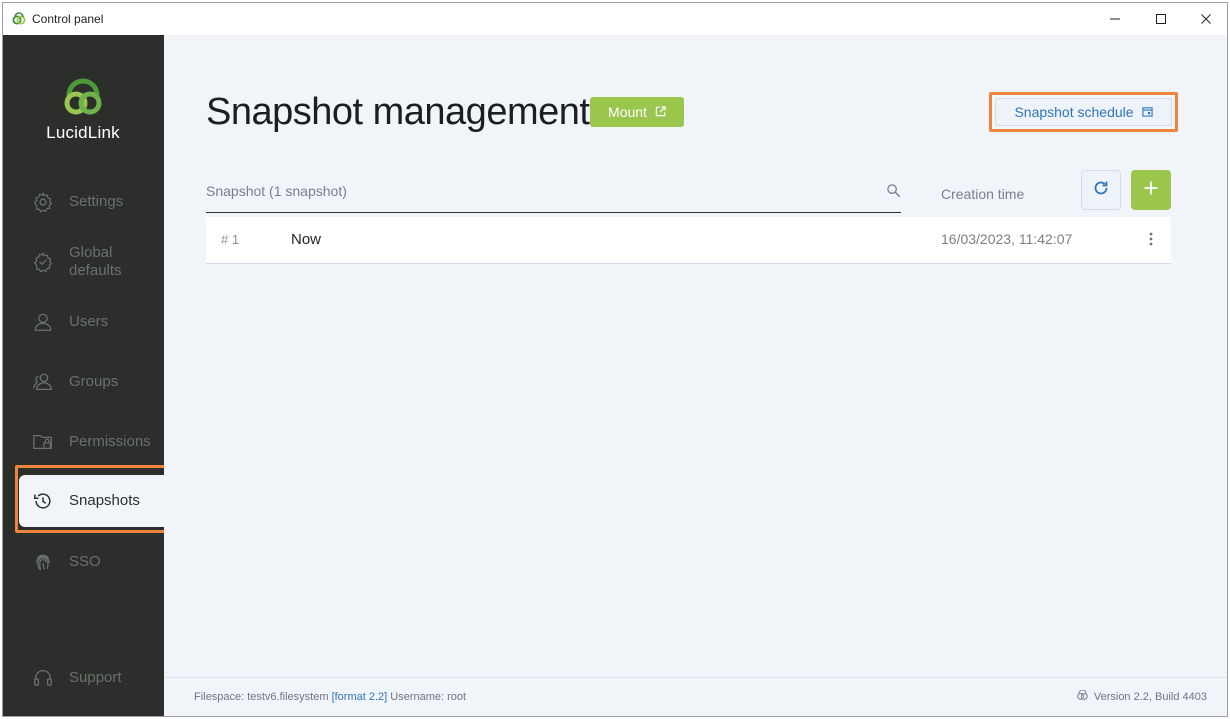 This screenshot has height=719, width=1230. Describe the element at coordinates (398, 112) in the screenshot. I see `page-title: Snapshot management` at that location.